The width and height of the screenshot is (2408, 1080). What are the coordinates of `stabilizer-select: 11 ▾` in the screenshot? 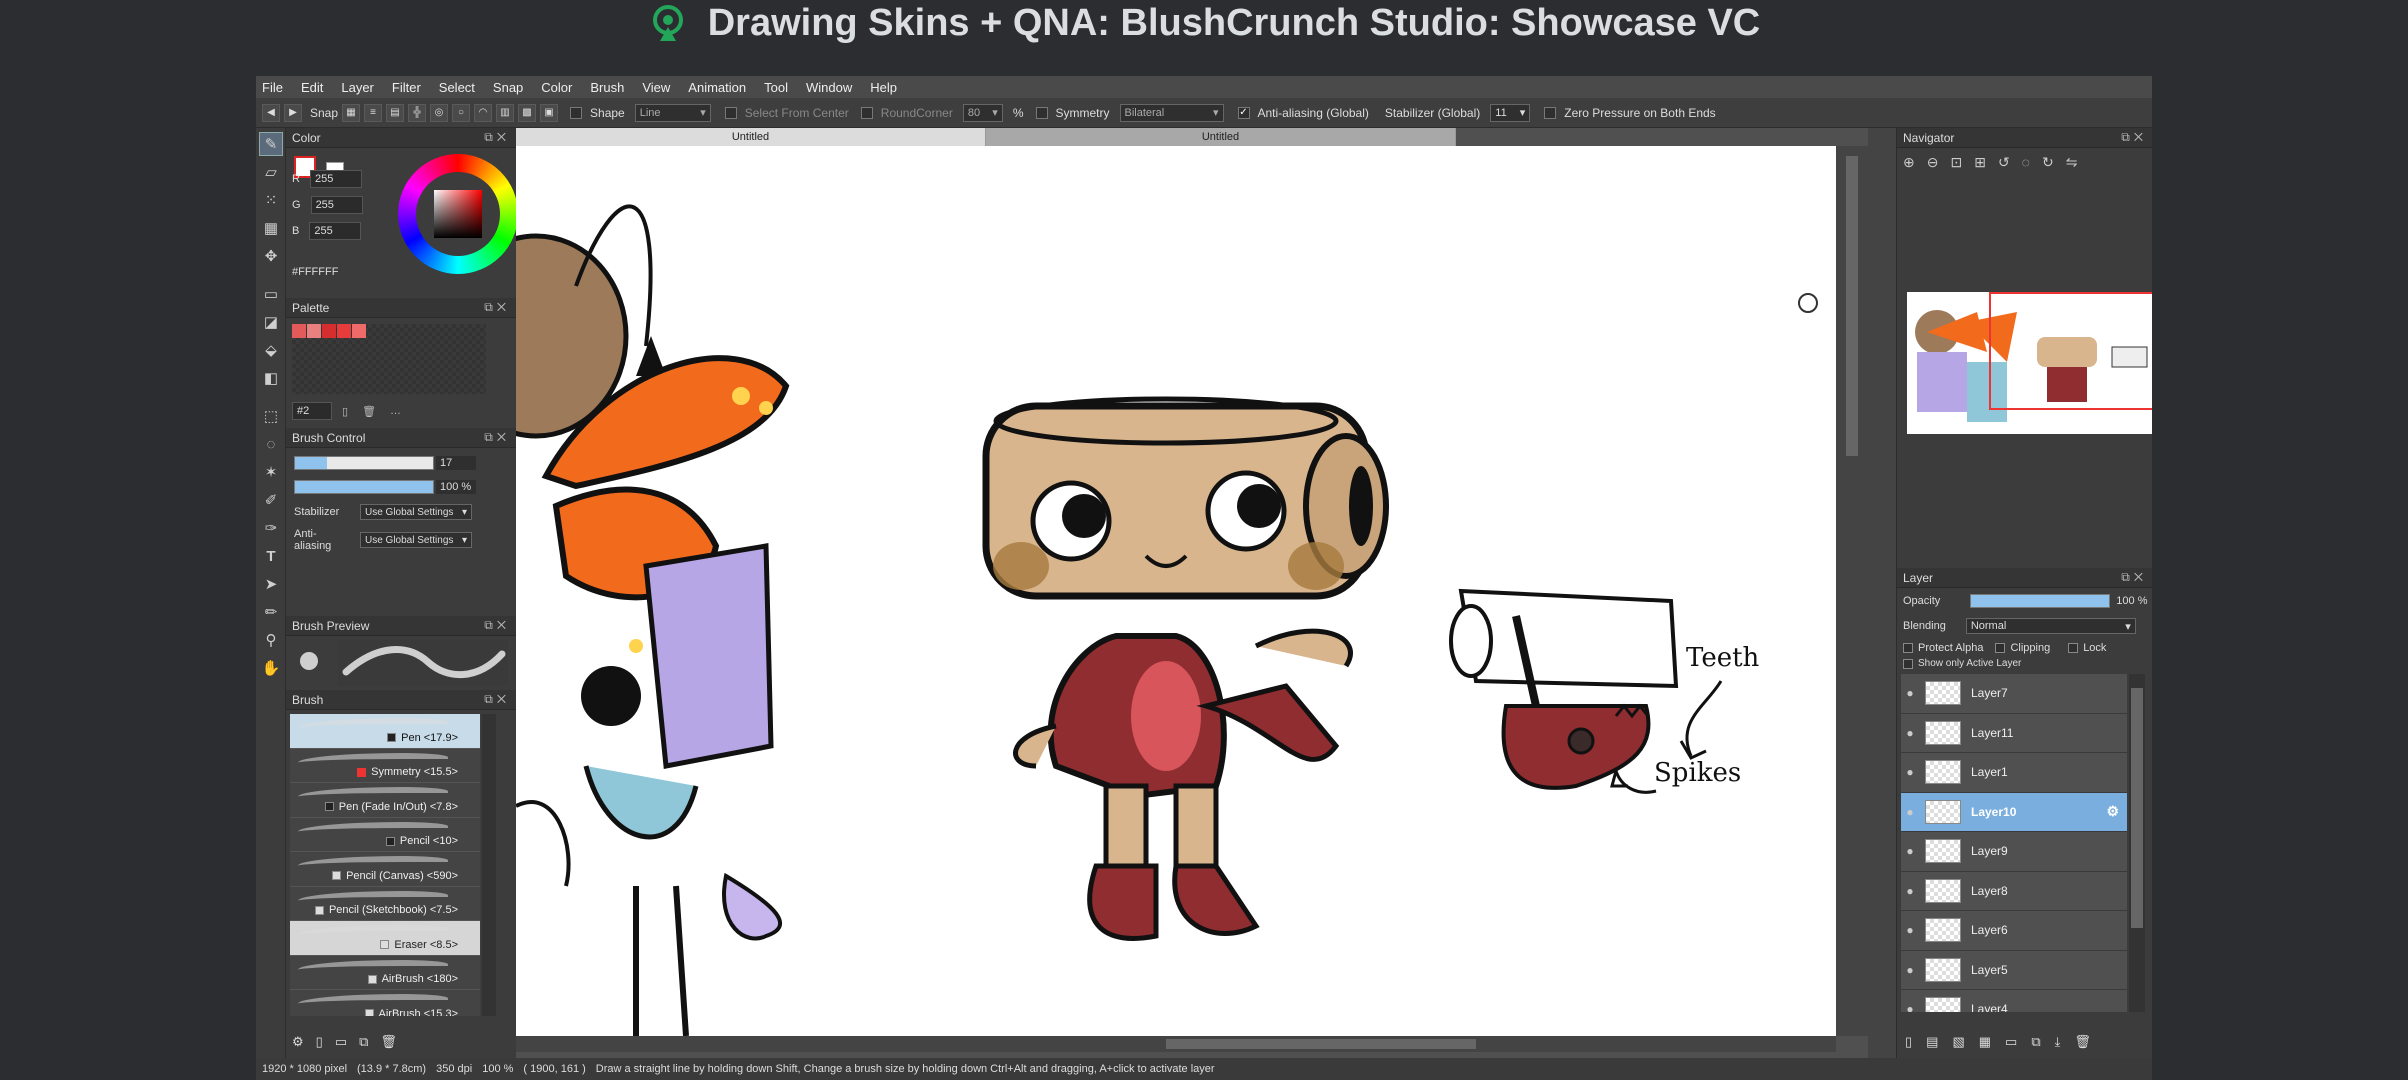 It's located at (1510, 112).